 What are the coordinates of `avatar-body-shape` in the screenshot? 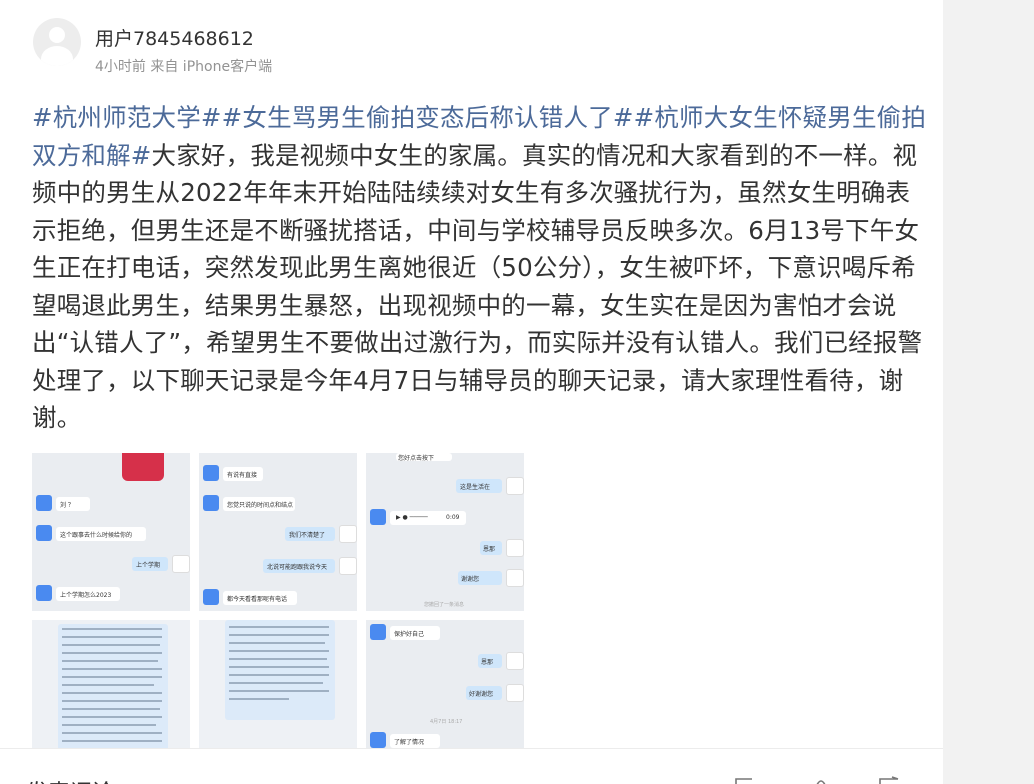 It's located at (57, 56).